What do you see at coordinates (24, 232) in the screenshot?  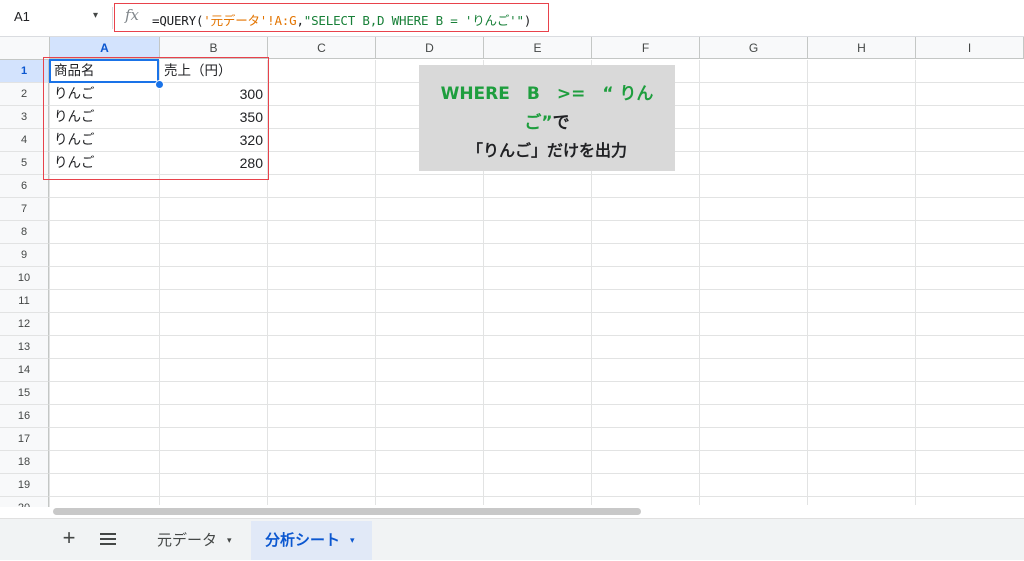 I see `row-header-8: 8` at bounding box center [24, 232].